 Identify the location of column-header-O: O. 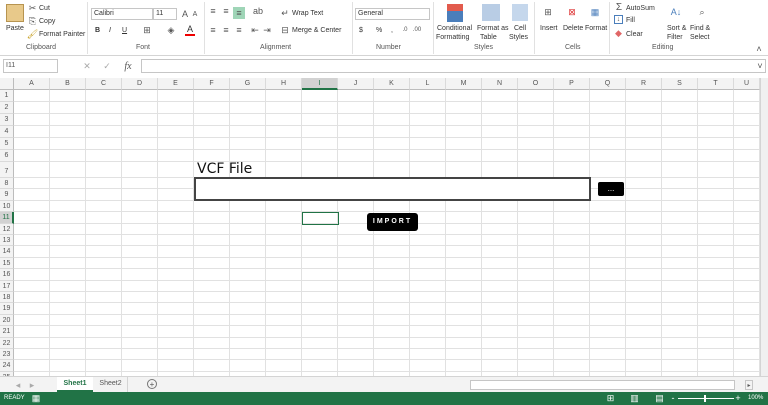
(536, 84).